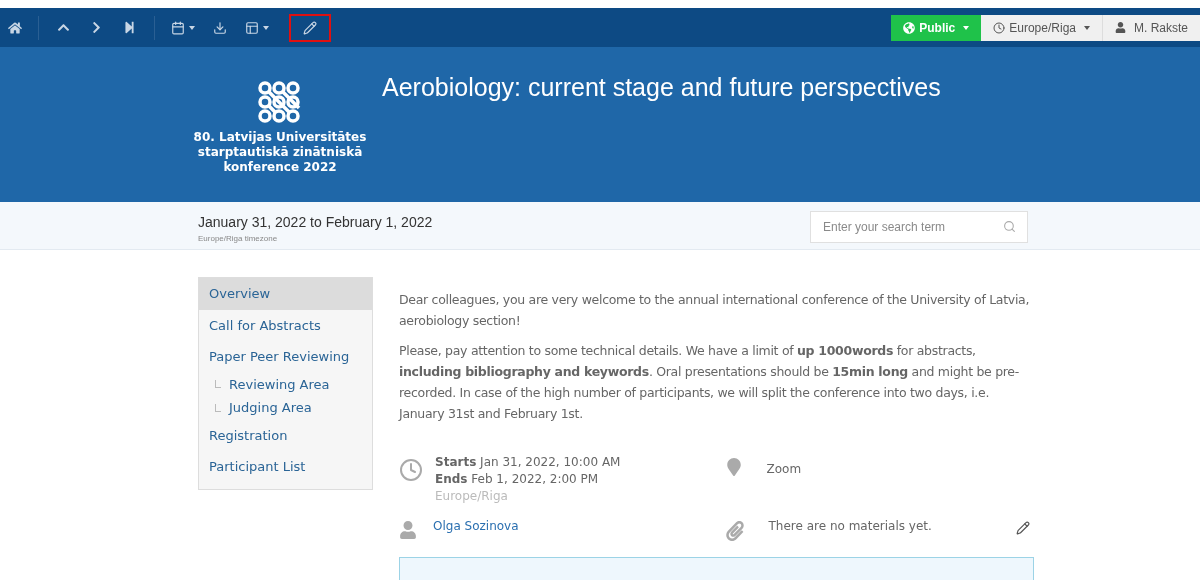 The height and width of the screenshot is (580, 1200). I want to click on menu-item: Judging Area, so click(285, 408).